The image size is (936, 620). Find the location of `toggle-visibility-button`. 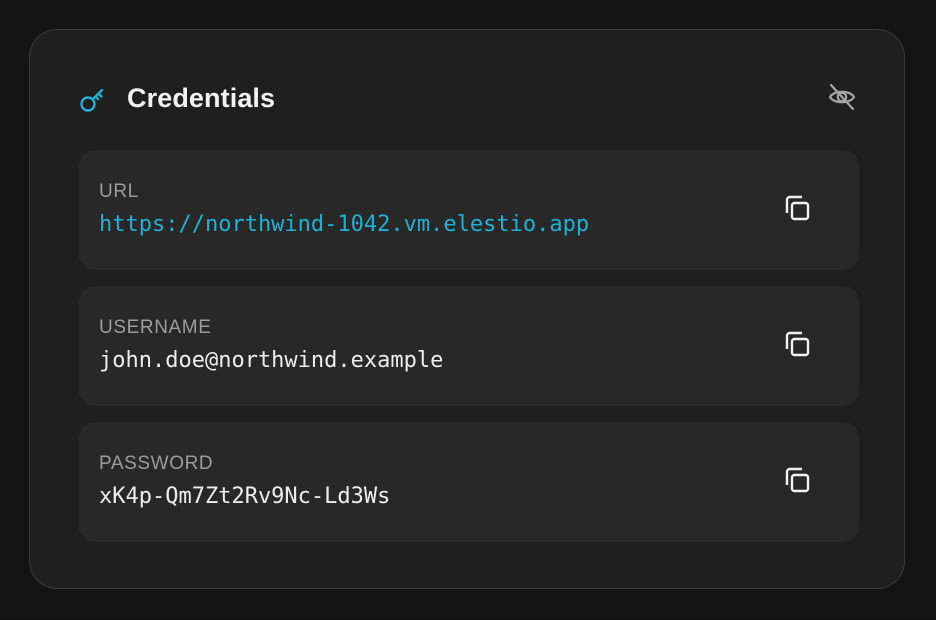

toggle-visibility-button is located at coordinates (842, 99).